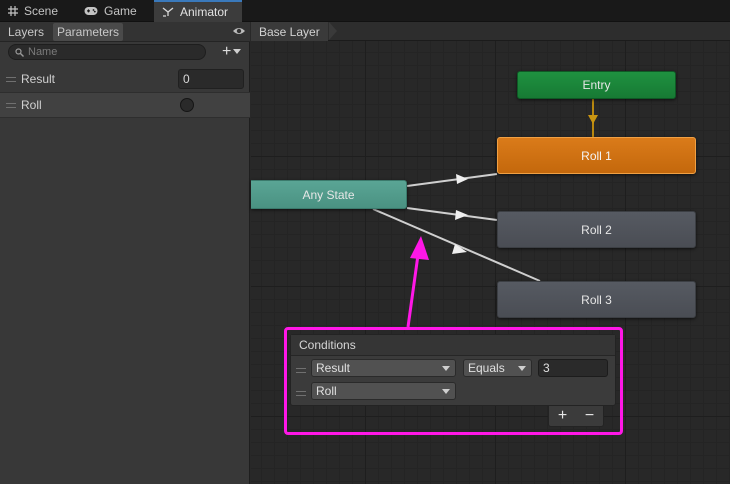 The height and width of the screenshot is (484, 730). I want to click on panel-subtabs: Layers Parameters, so click(125, 32).